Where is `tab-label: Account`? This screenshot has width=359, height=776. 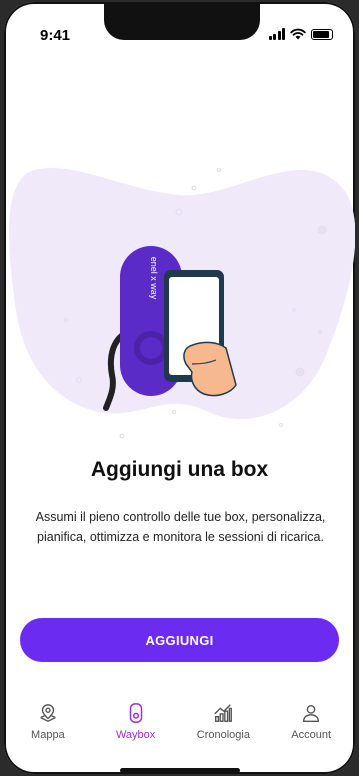 tab-label: Account is located at coordinates (311, 735).